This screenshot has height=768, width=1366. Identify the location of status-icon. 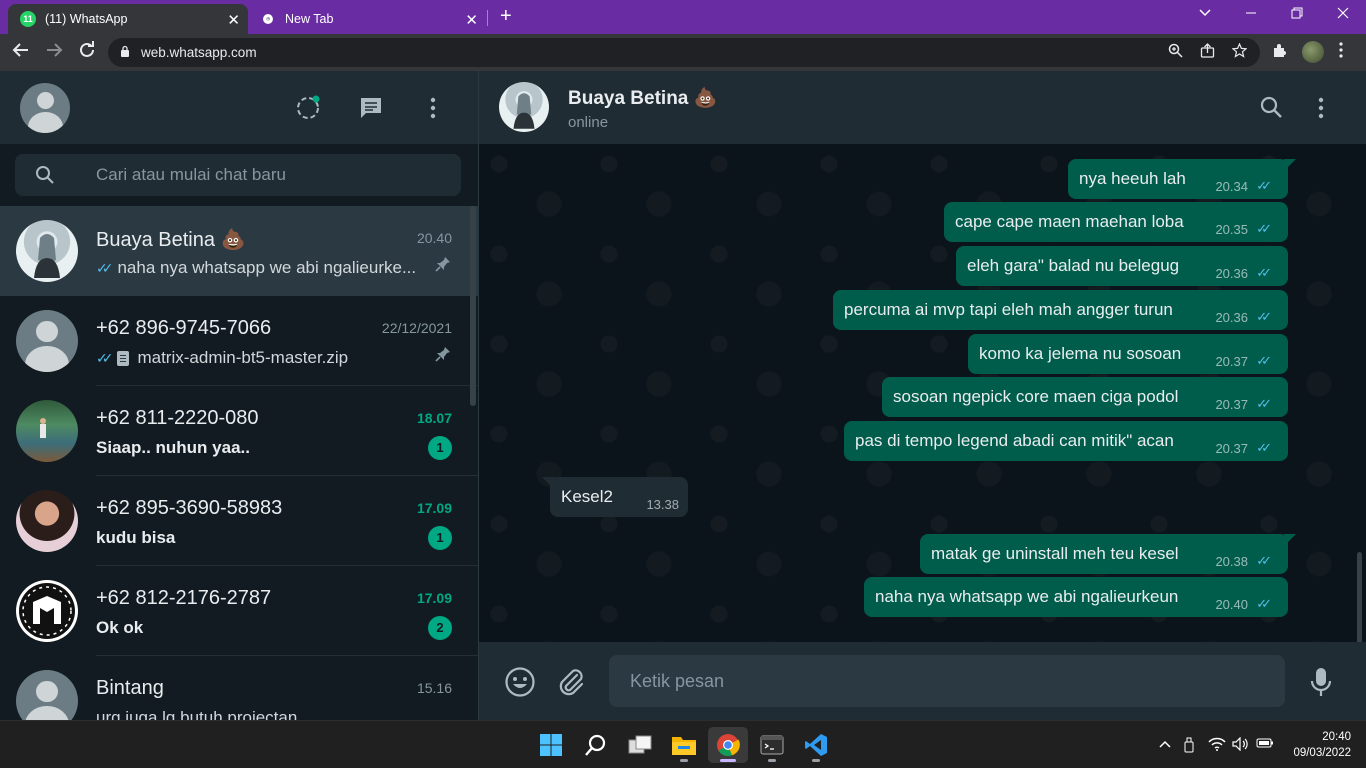
(308, 110).